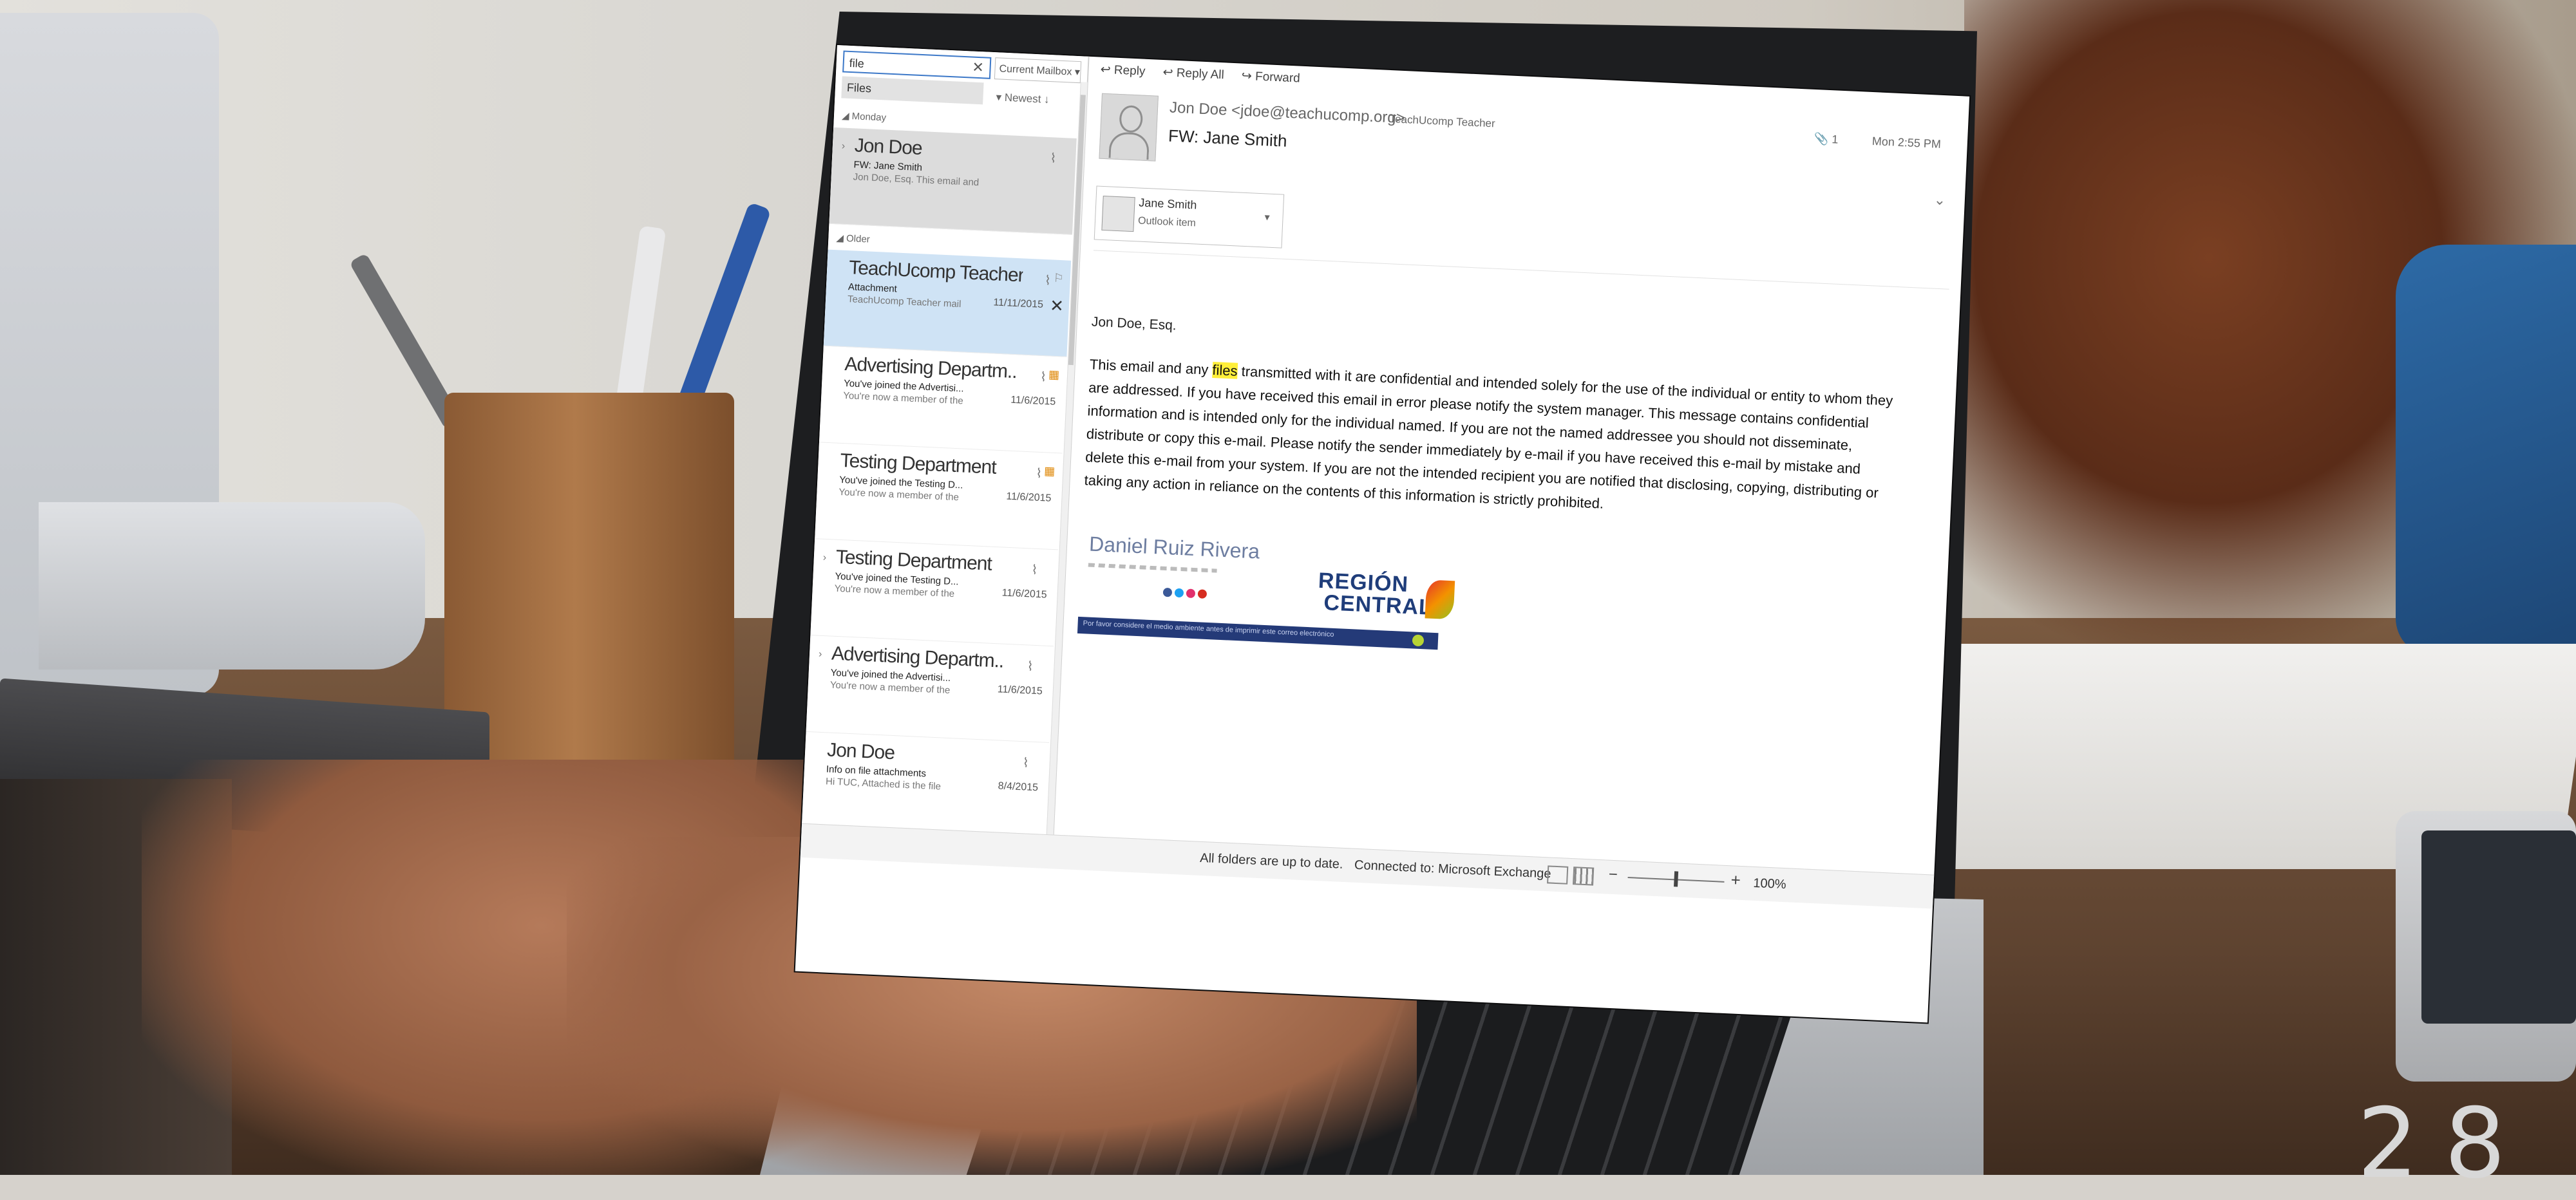 Image resolution: width=2576 pixels, height=1200 pixels. Describe the element at coordinates (1151, 367) in the screenshot. I see `body-text-start: This email and any` at that location.